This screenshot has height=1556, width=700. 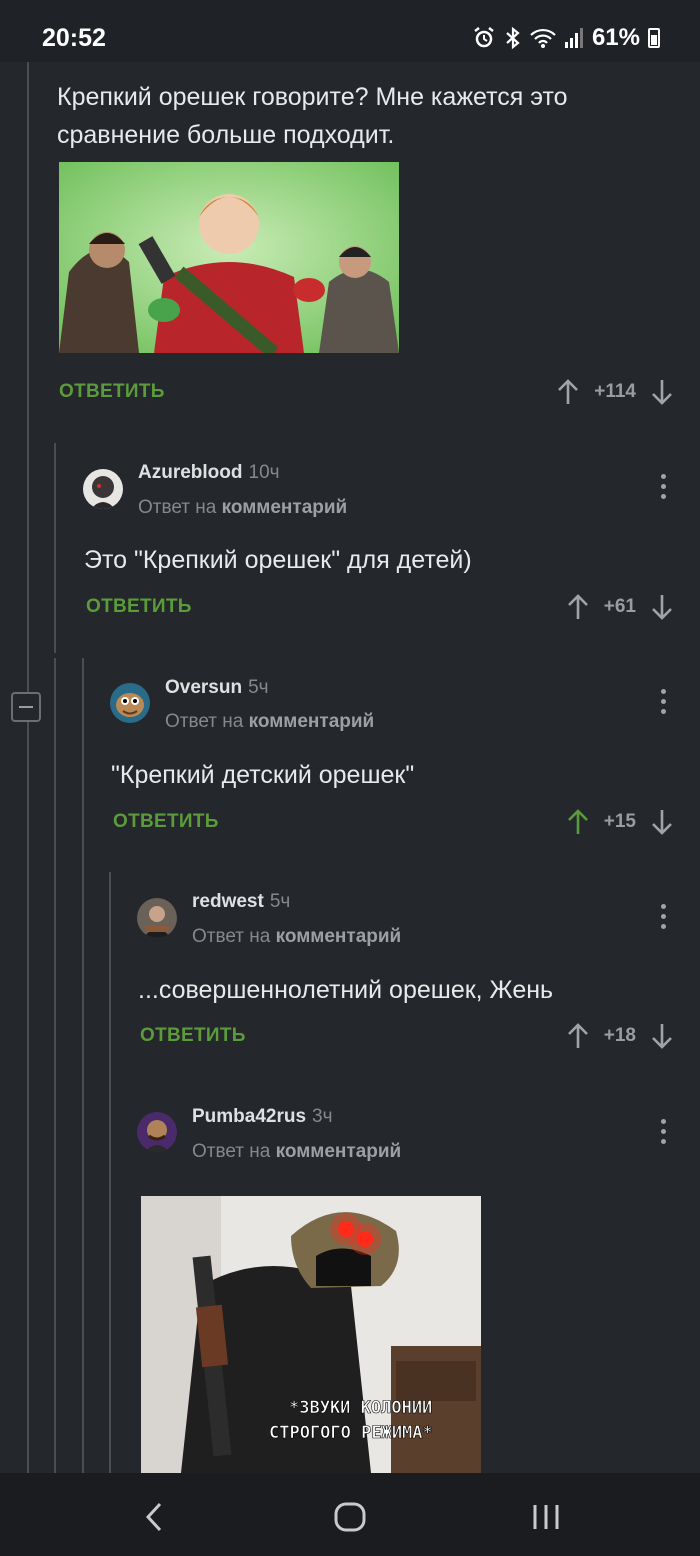 What do you see at coordinates (229, 257) in the screenshot?
I see `comment-image` at bounding box center [229, 257].